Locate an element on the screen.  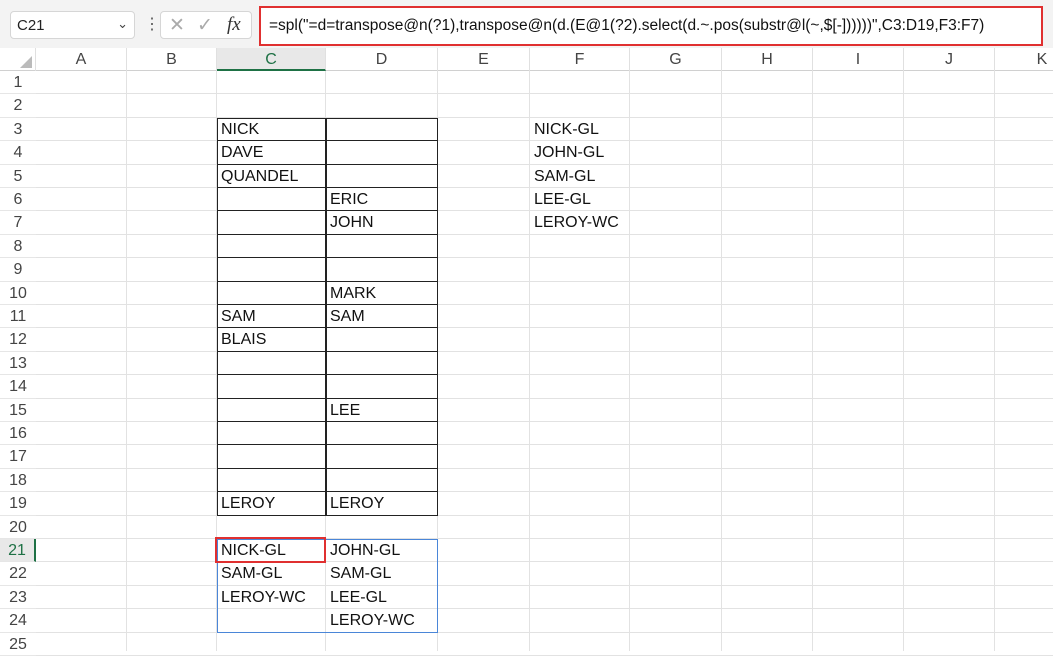
cell-f6: LEE-GL is located at coordinates (560, 199).